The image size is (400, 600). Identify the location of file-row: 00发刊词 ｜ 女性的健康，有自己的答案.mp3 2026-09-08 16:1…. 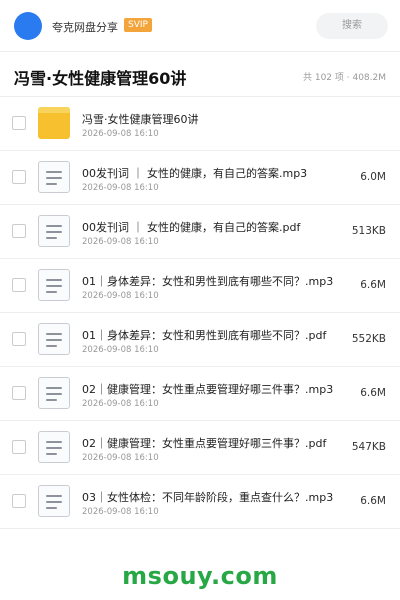
(200, 178).